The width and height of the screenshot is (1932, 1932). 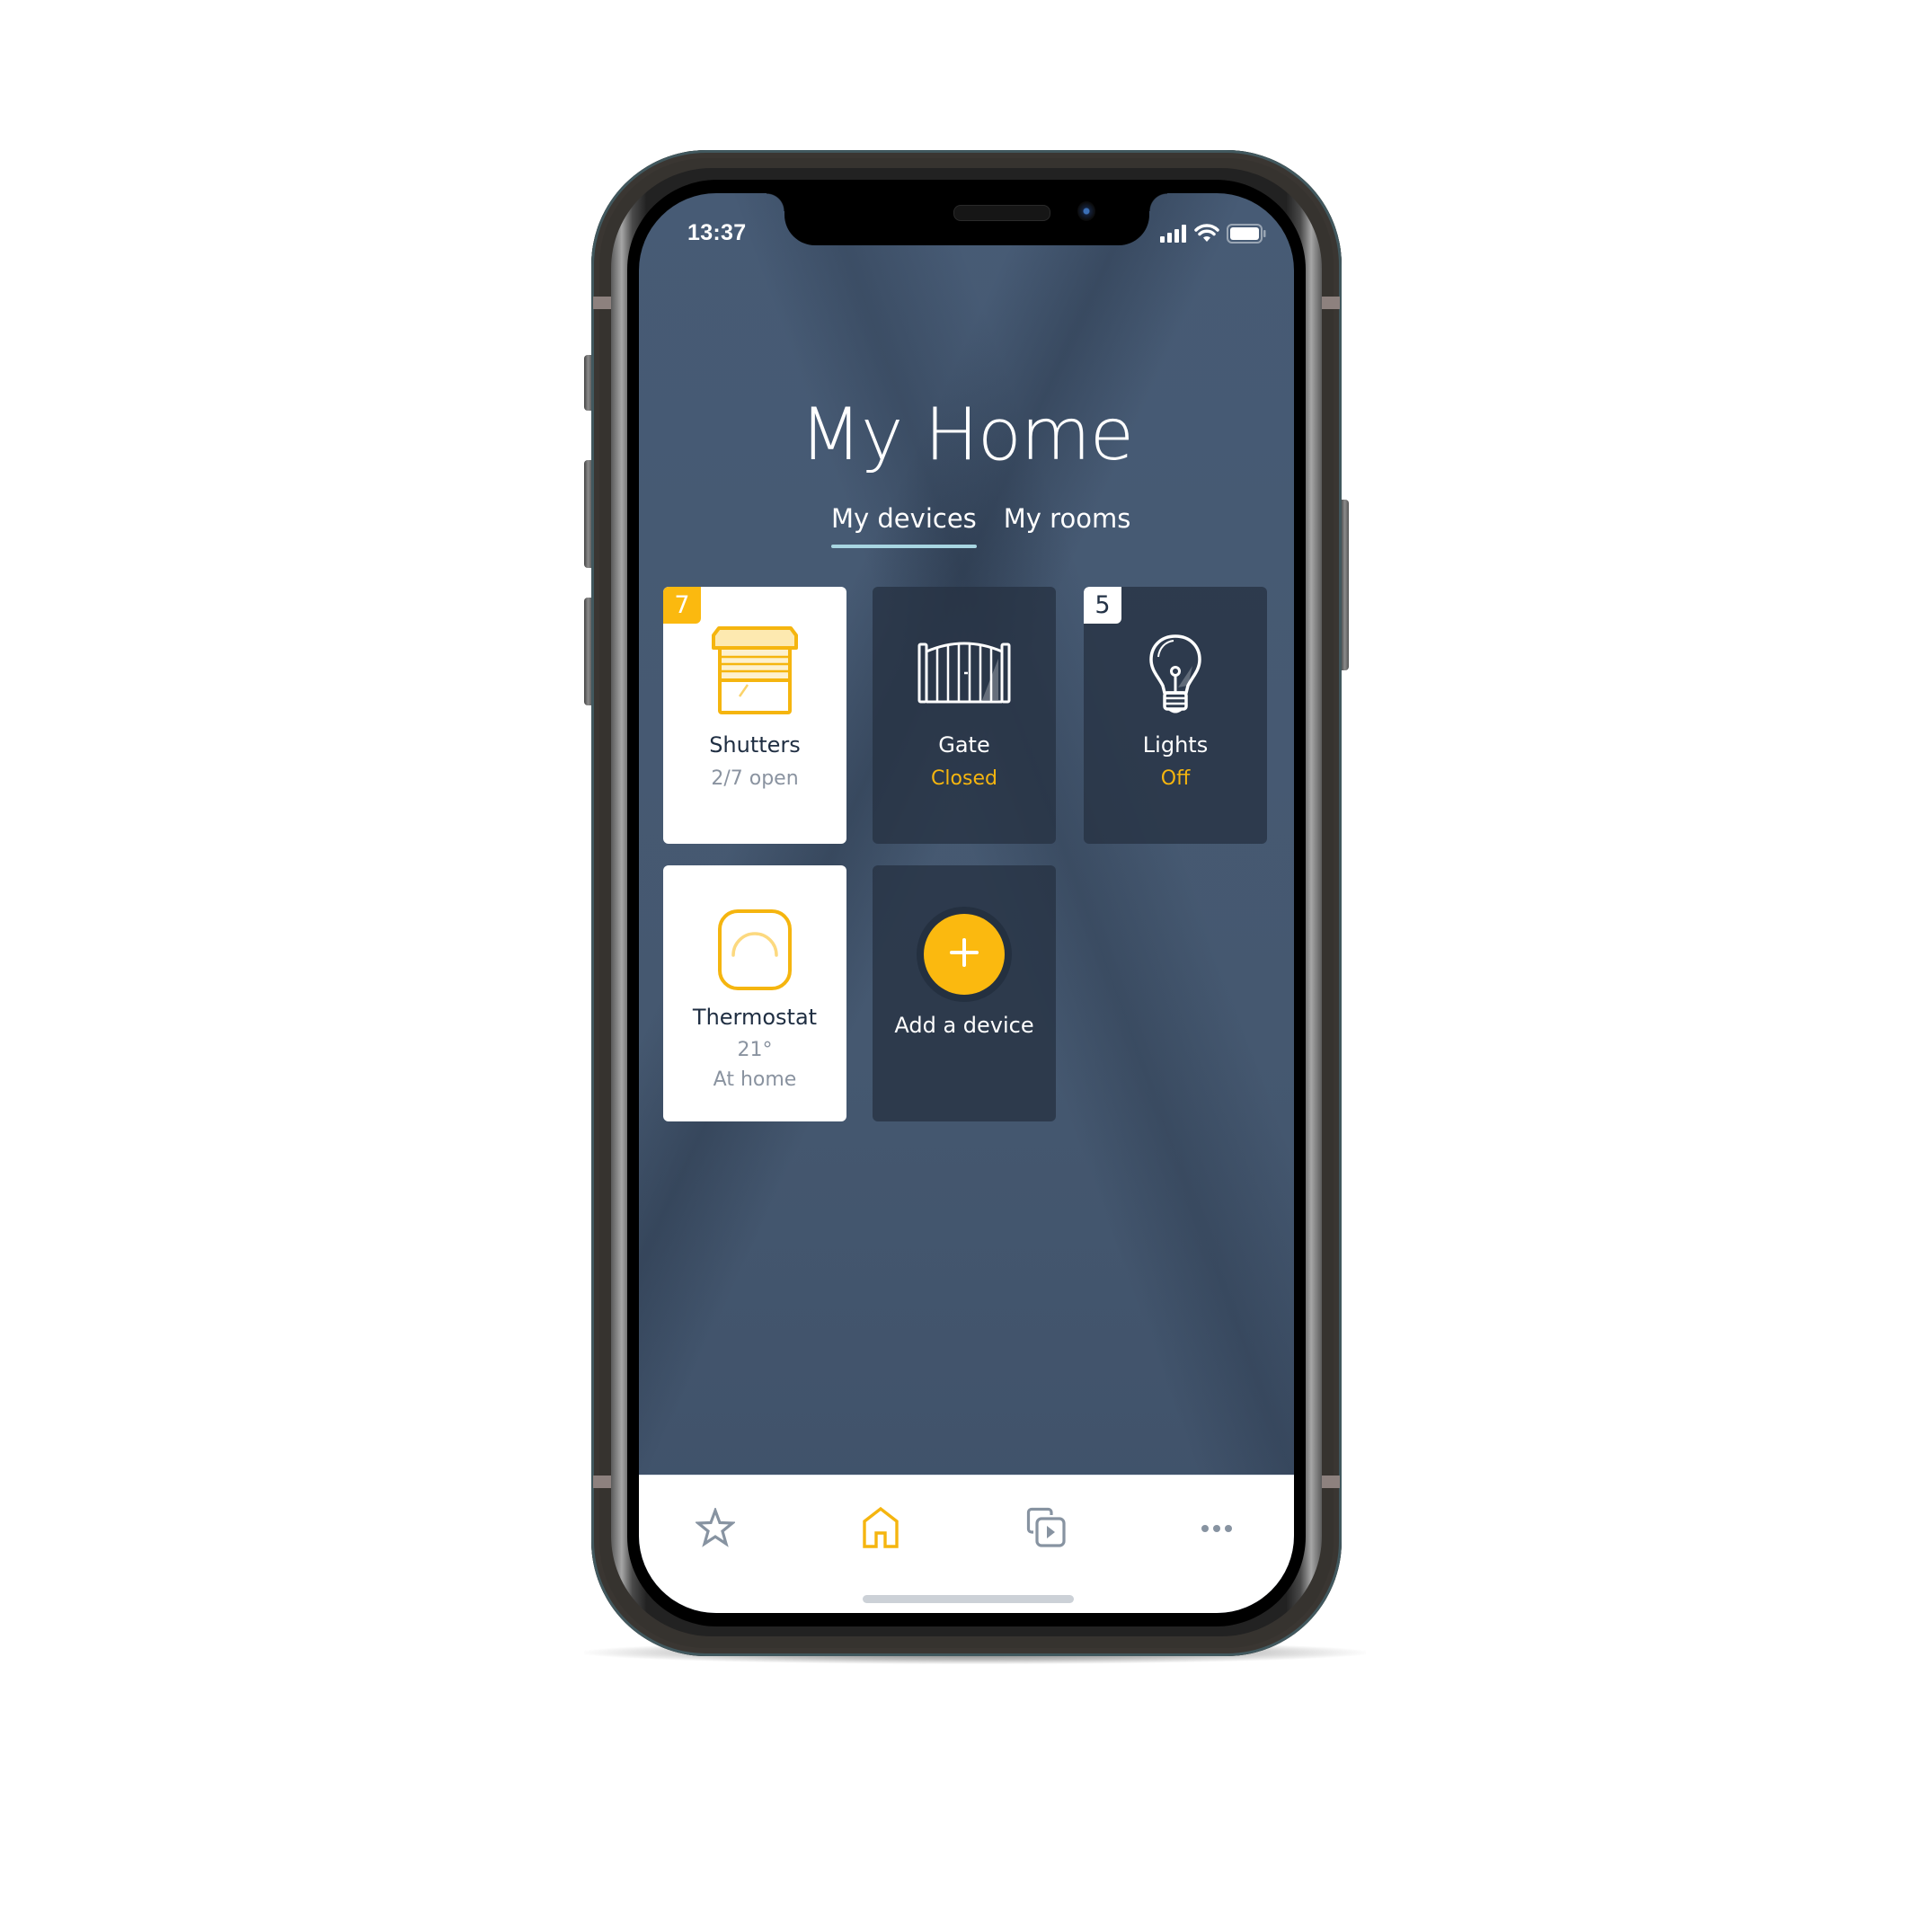 What do you see at coordinates (1246, 235) in the screenshot?
I see `battery-icon` at bounding box center [1246, 235].